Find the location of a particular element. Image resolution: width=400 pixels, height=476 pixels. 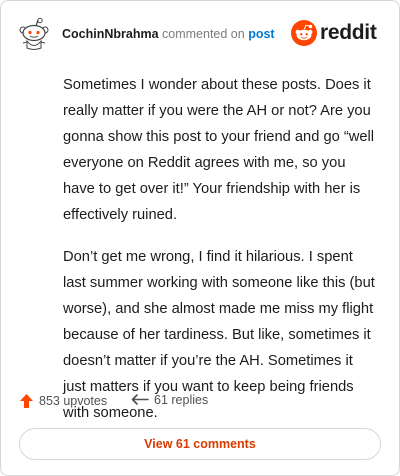

snoo-avatar-icon is located at coordinates (34, 34).